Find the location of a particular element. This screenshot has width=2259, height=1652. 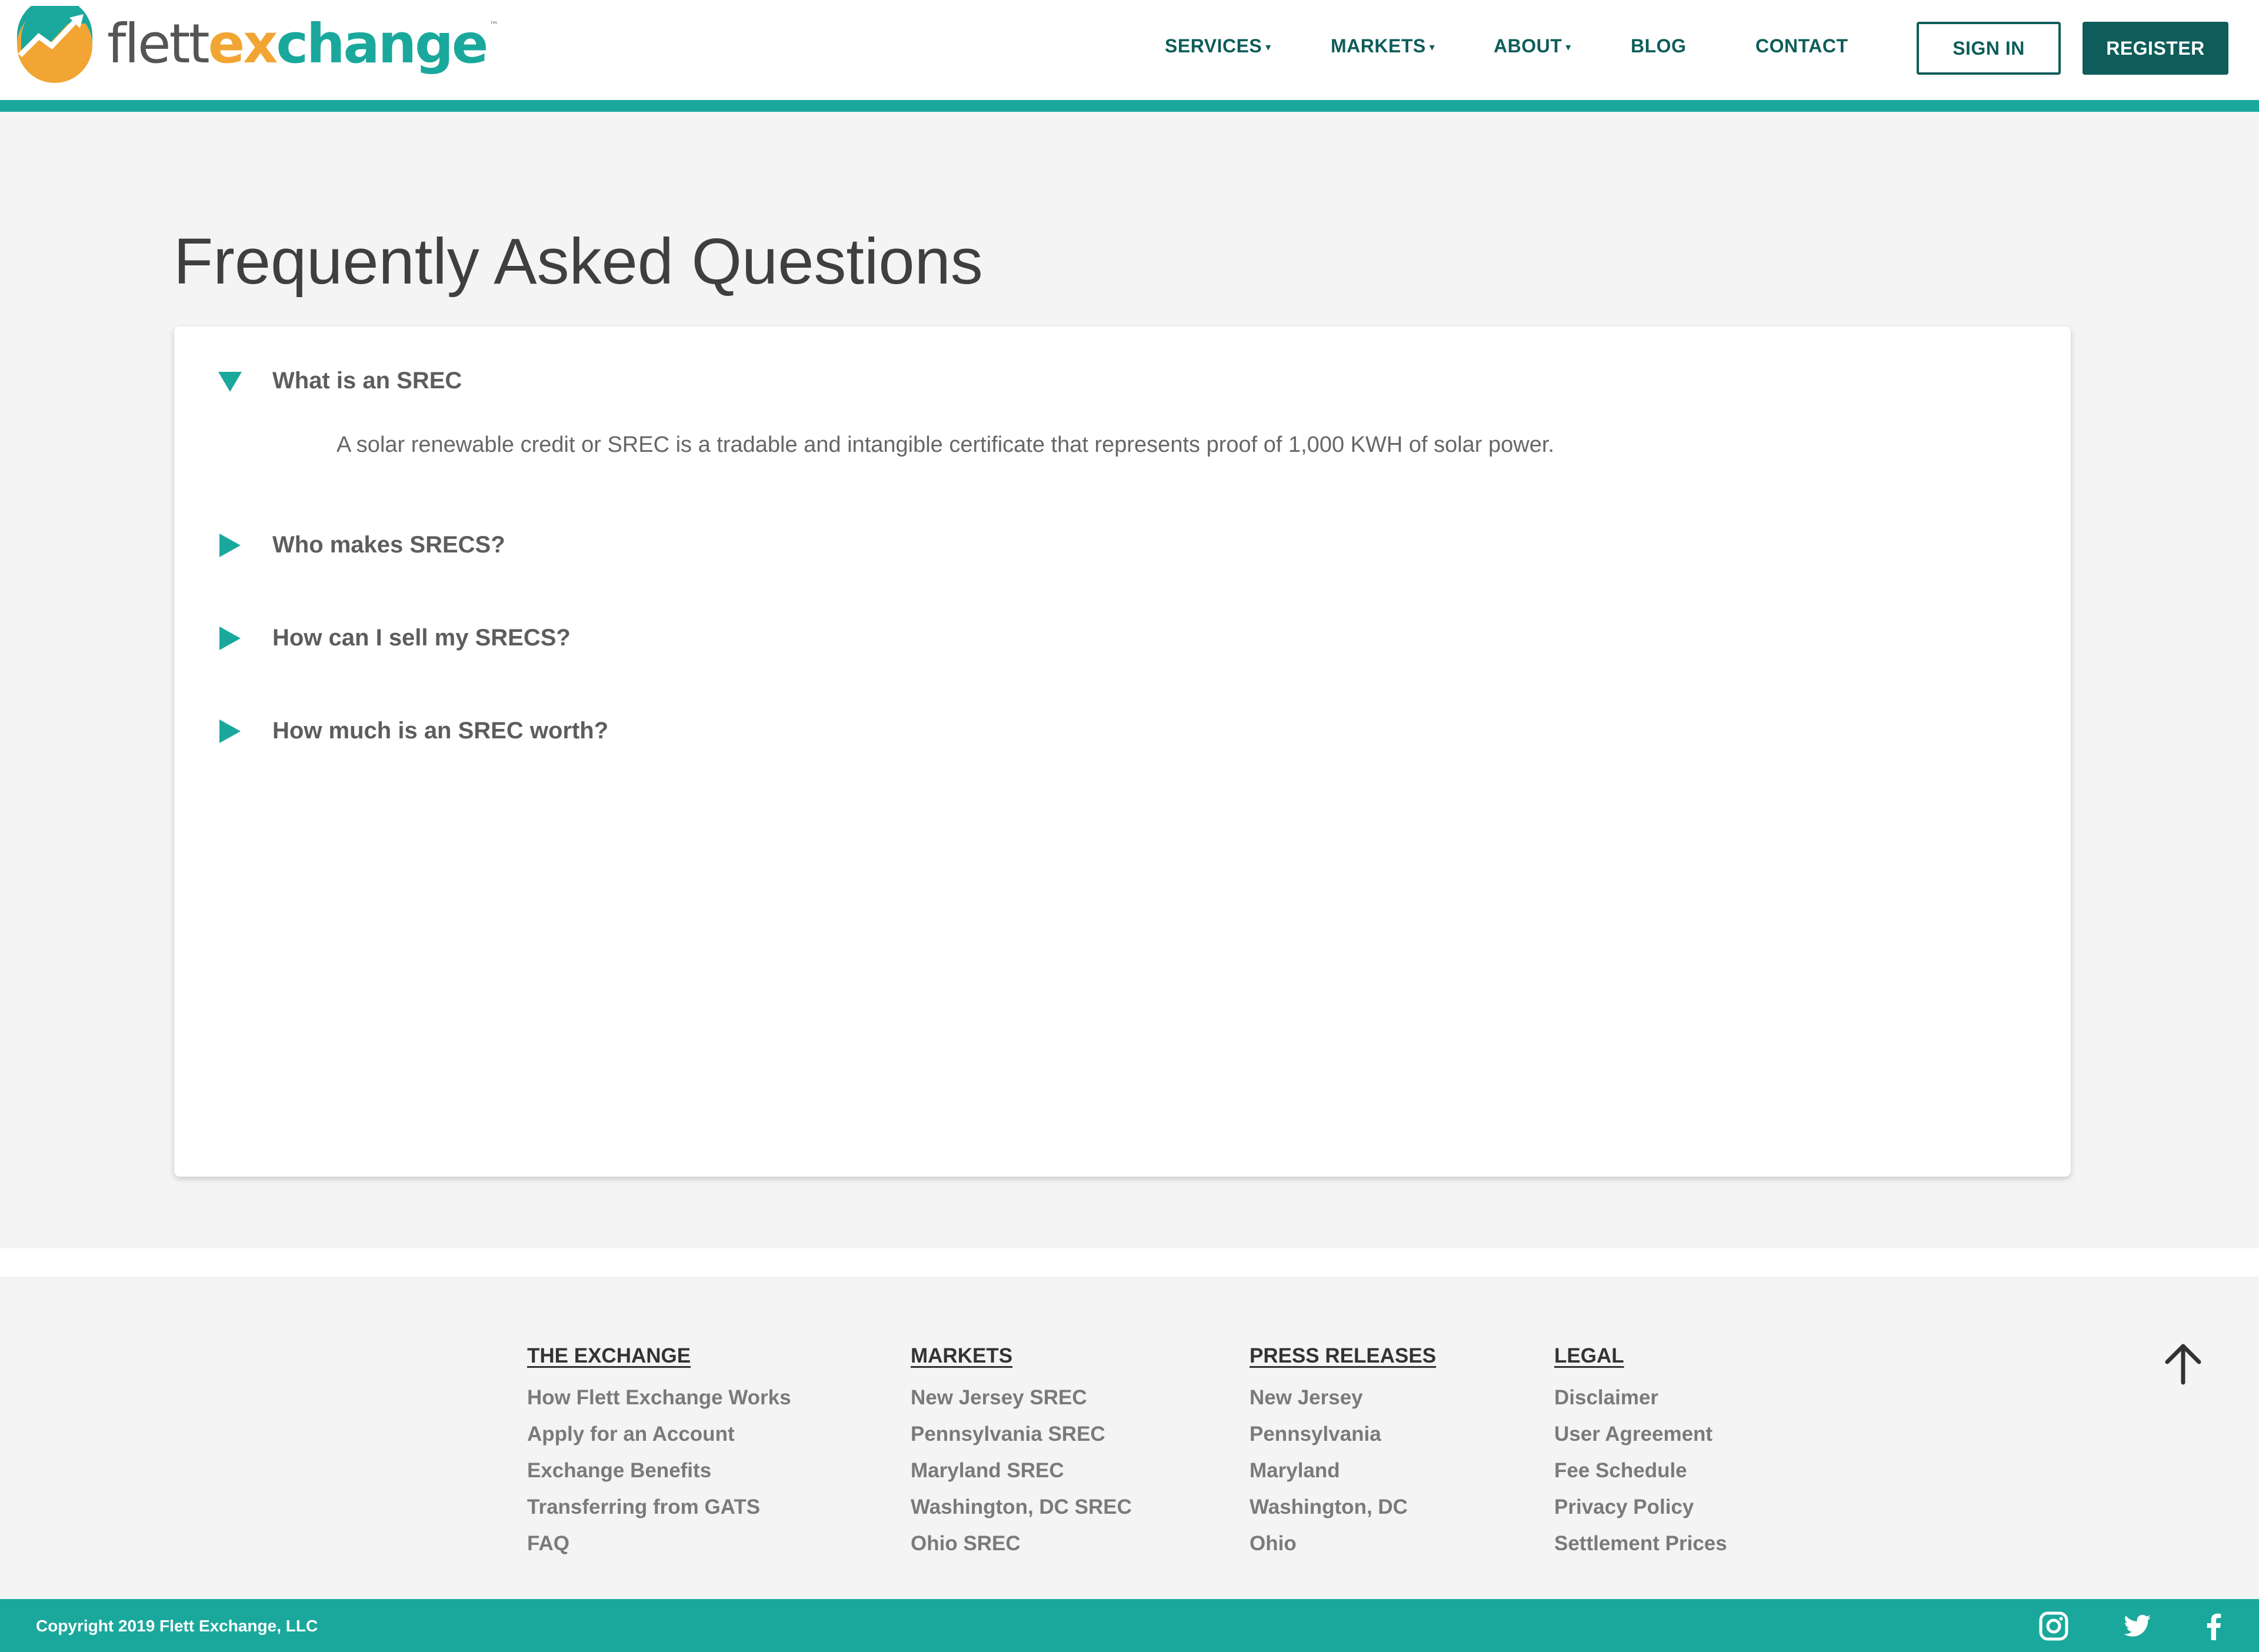

instagram-icon is located at coordinates (2053, 1626).